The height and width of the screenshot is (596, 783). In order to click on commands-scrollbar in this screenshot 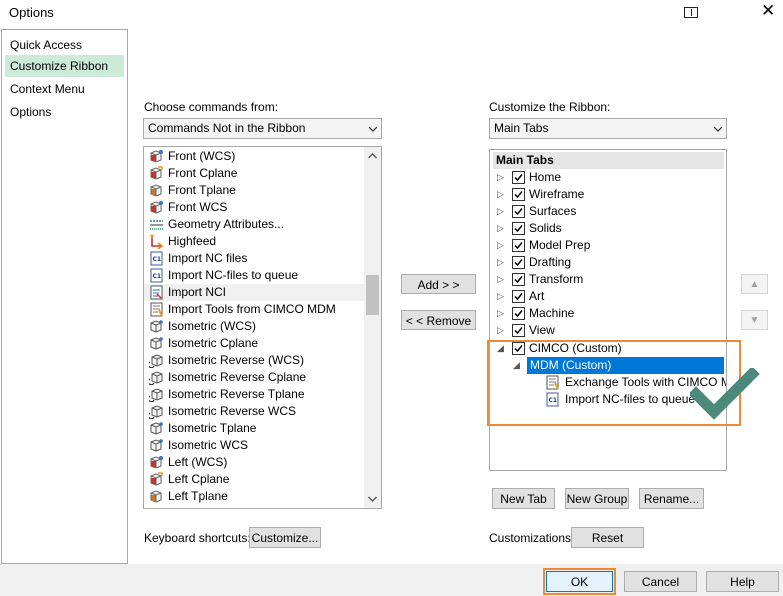, I will do `click(372, 327)`.